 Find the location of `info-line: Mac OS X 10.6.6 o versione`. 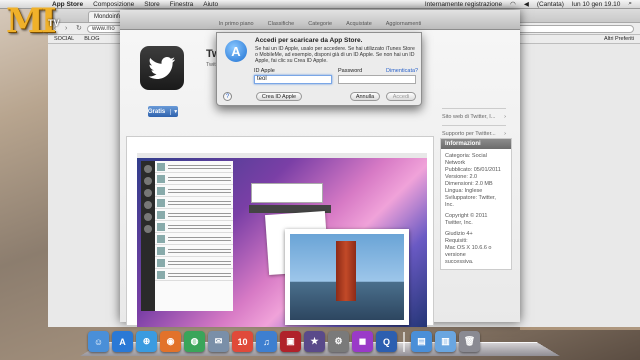

info-line: Mac OS X 10.6.6 o versione is located at coordinates (468, 251).